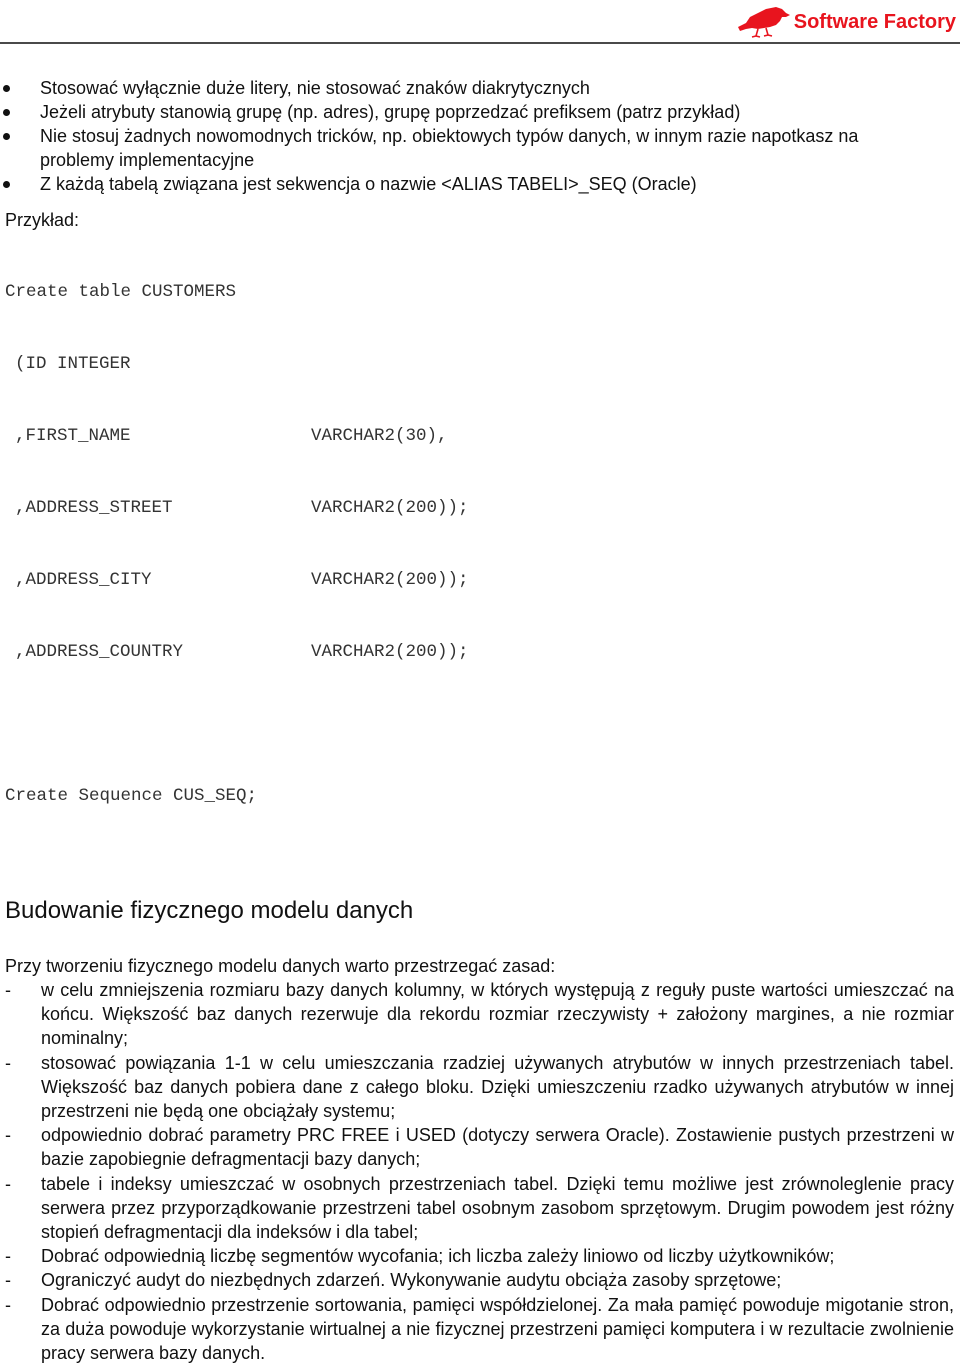  What do you see at coordinates (482, 508) in the screenshot?
I see `code-line: ,ADDRESS_STREET VARCHAR2(200));` at bounding box center [482, 508].